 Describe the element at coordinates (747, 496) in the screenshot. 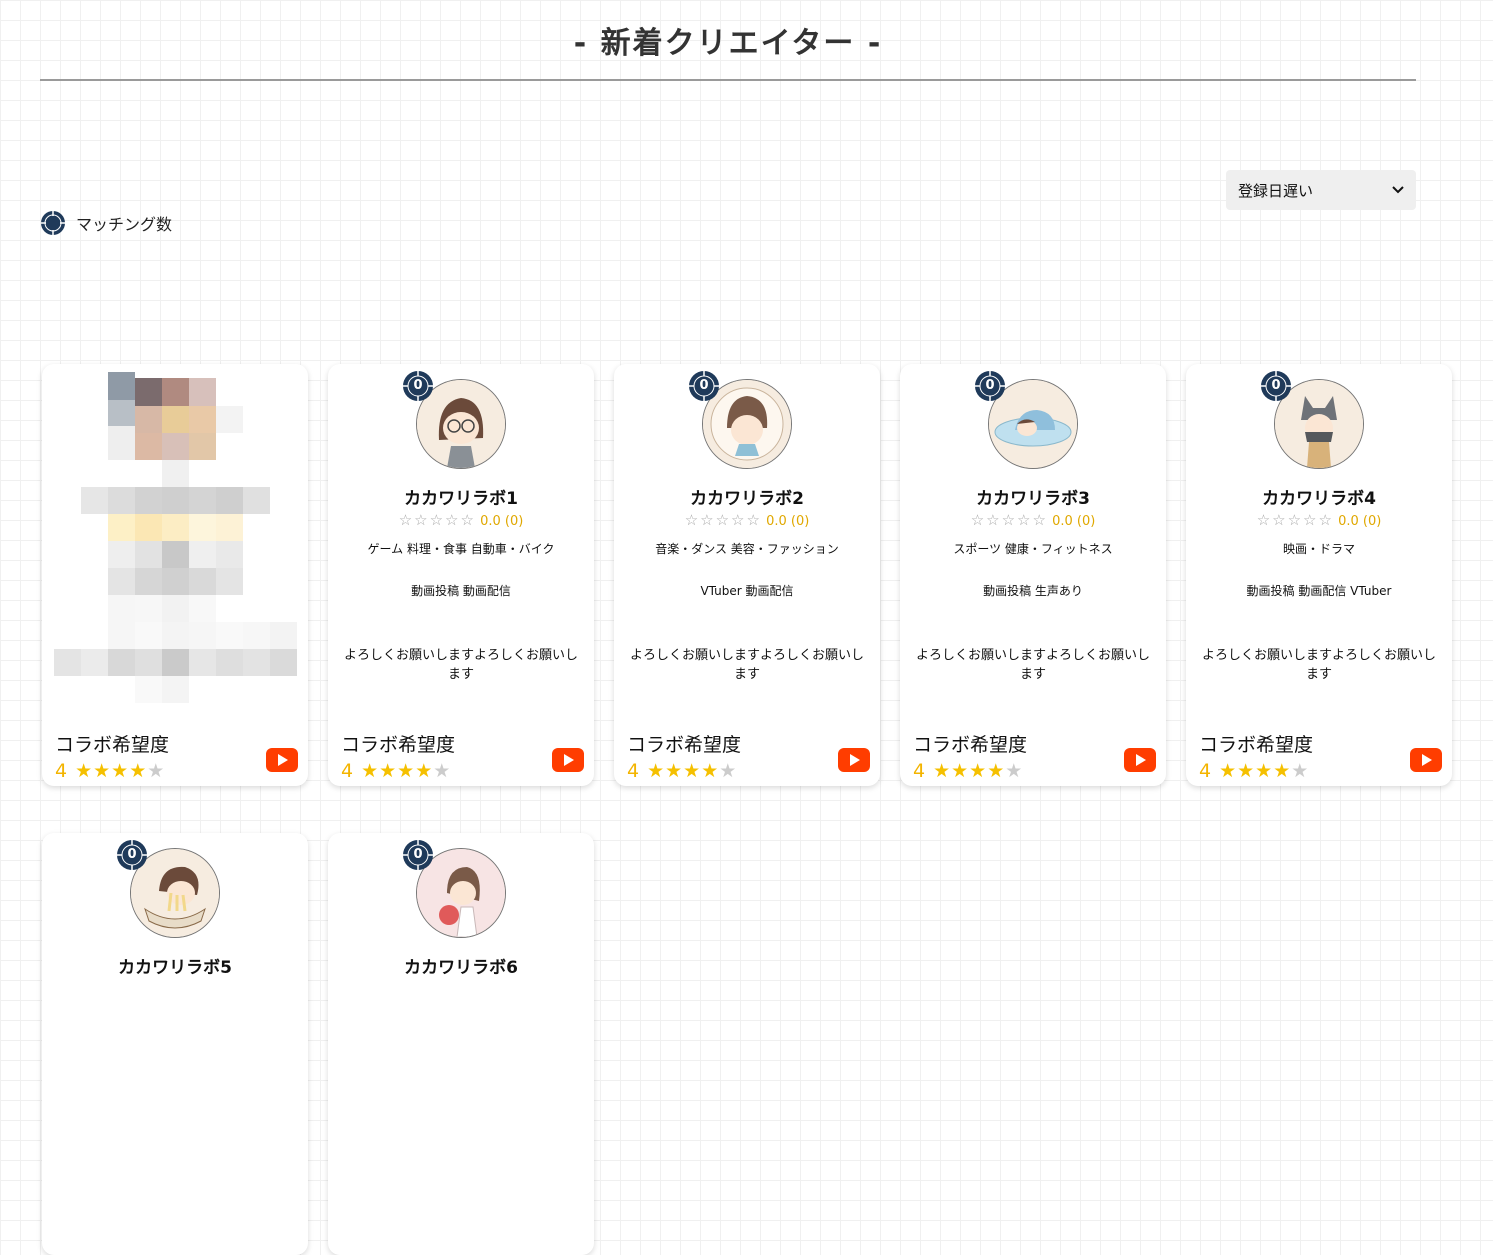

I see `creator-name: カカワリラボ2` at that location.